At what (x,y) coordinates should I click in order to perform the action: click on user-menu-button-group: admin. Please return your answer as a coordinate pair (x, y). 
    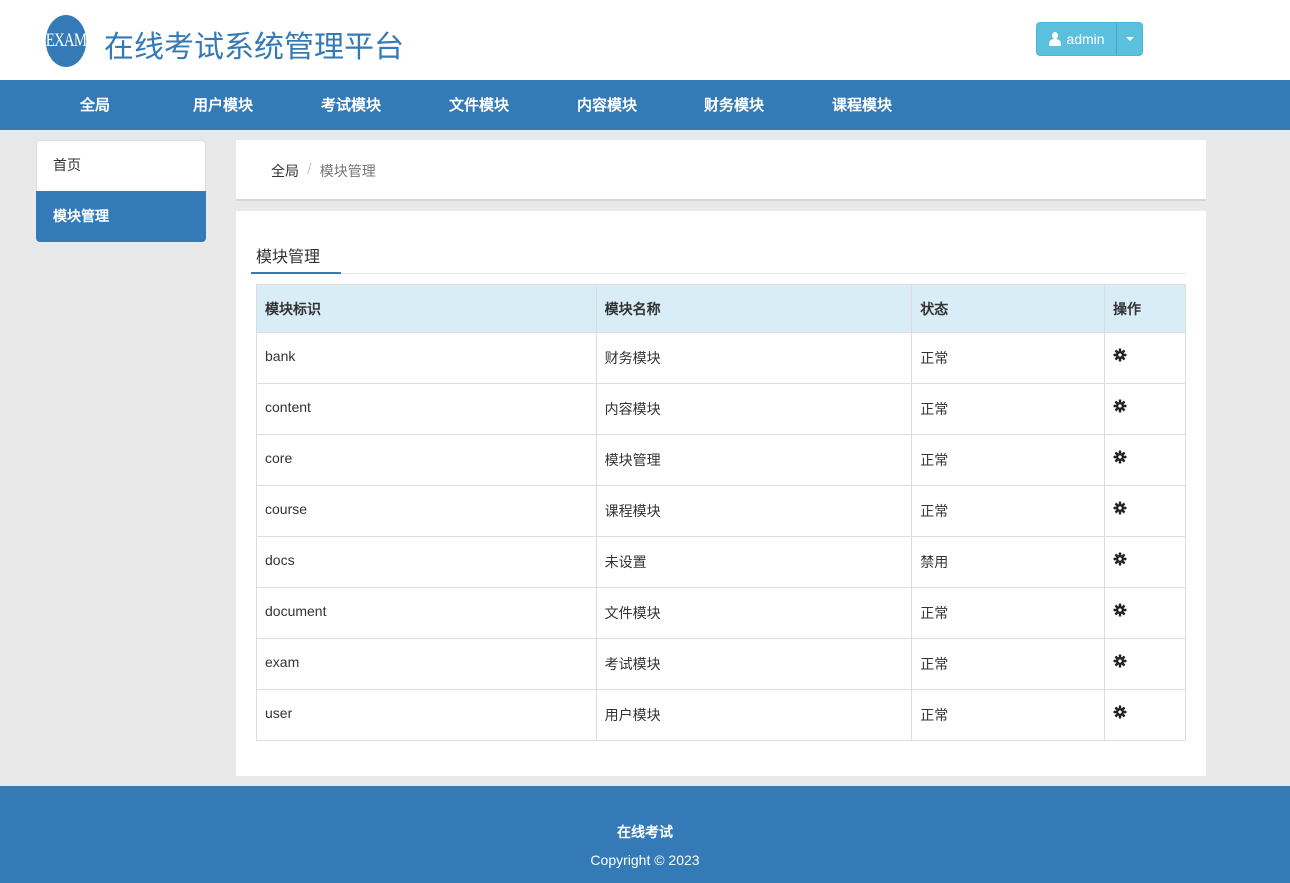
    Looking at the image, I should click on (1089, 39).